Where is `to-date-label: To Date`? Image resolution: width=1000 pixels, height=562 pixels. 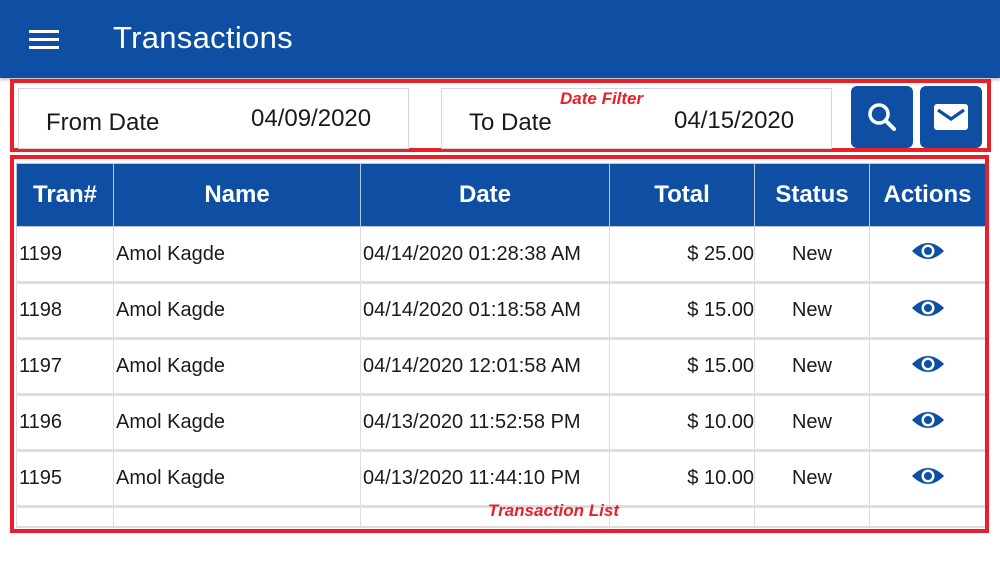 to-date-label: To Date is located at coordinates (510, 122).